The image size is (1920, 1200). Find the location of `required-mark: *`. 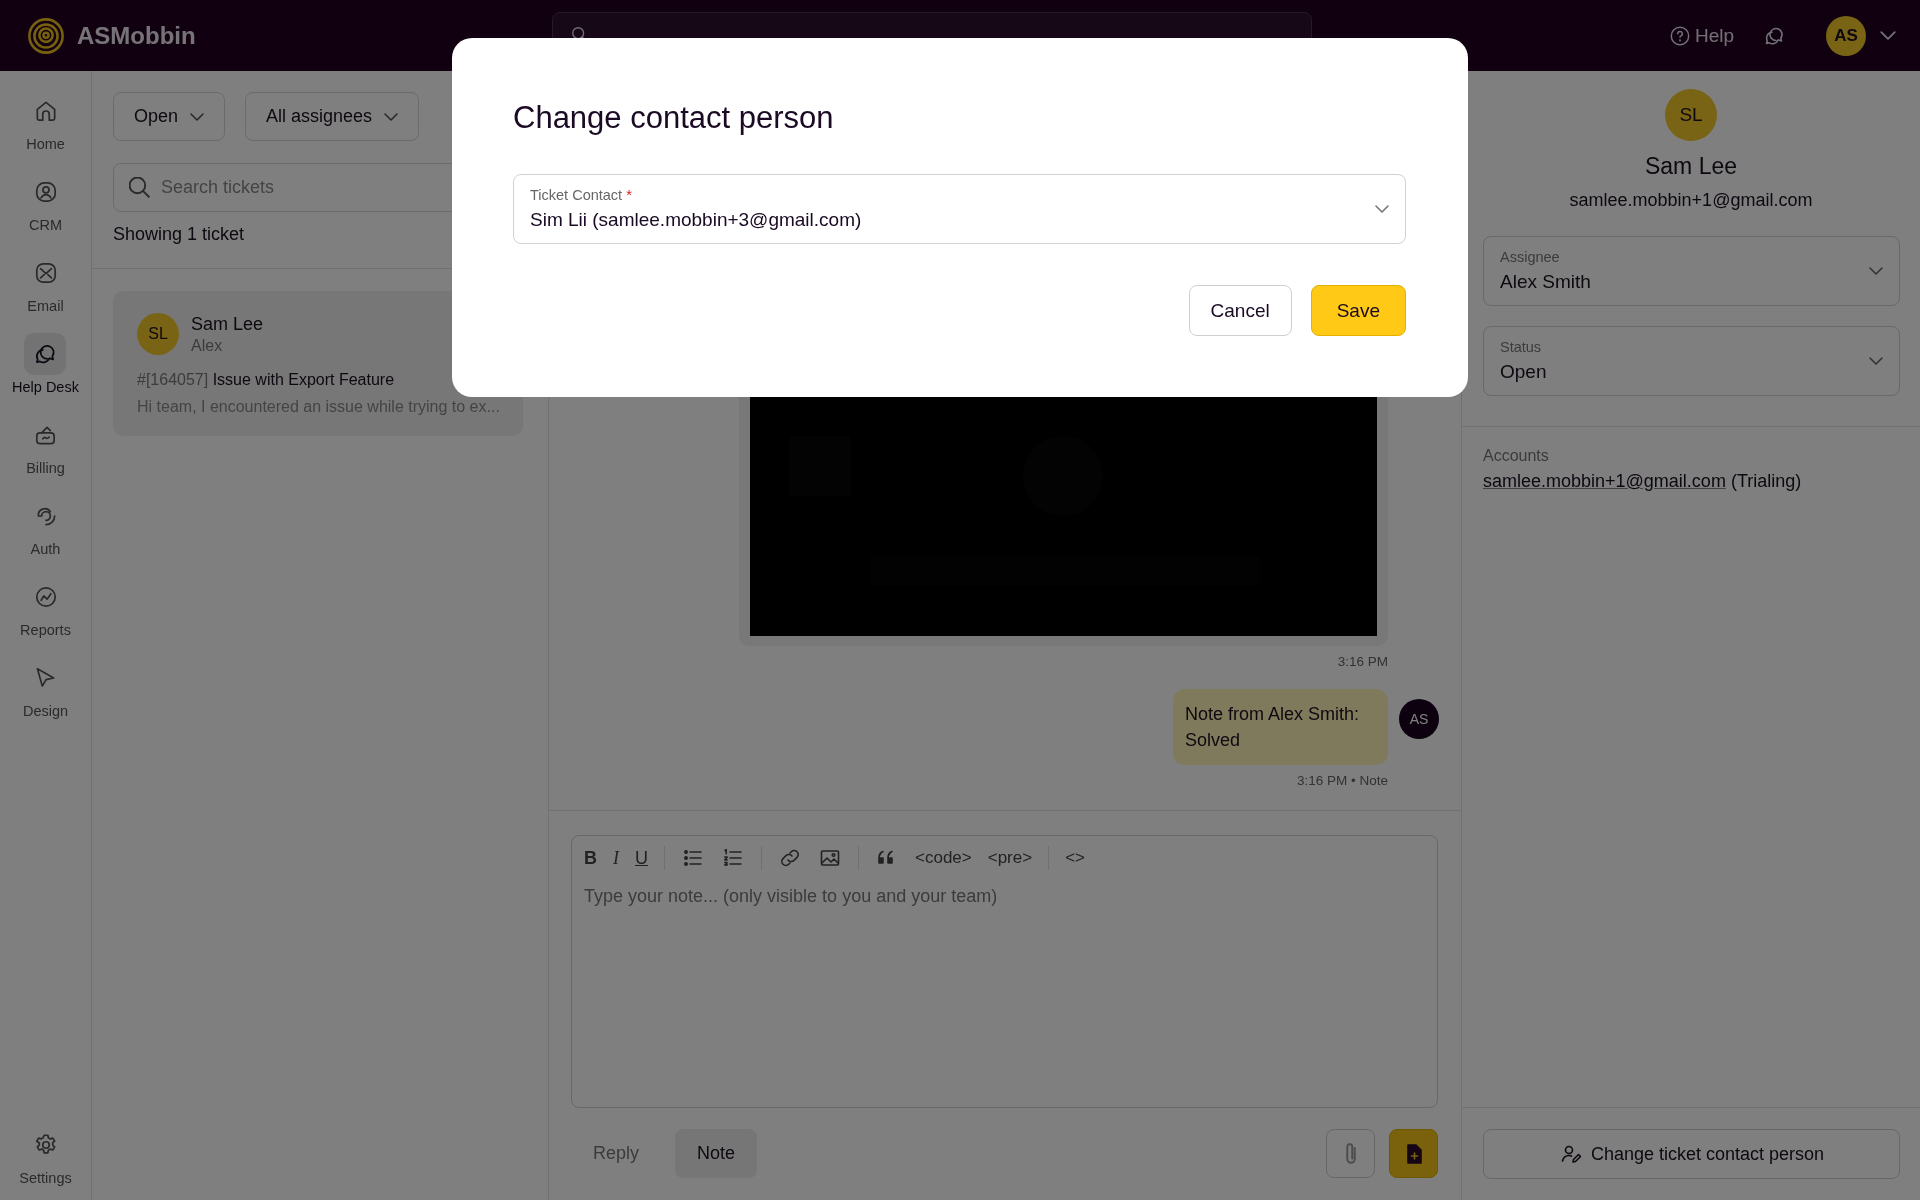

required-mark: * is located at coordinates (629, 195).